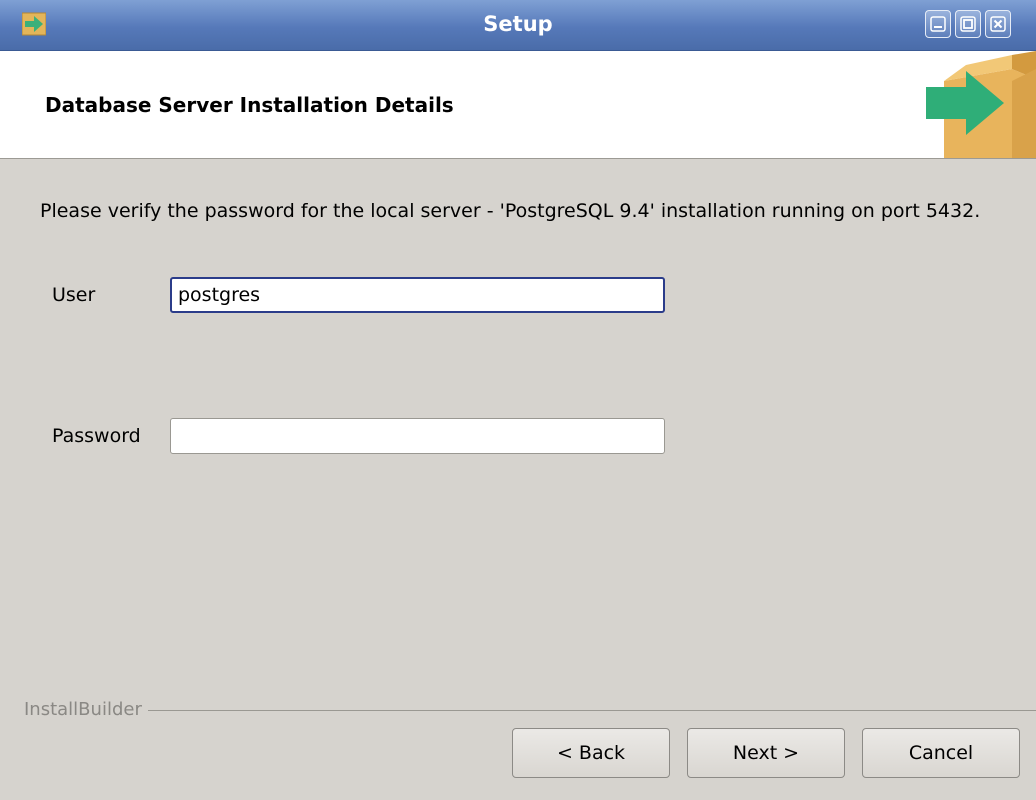 The image size is (1036, 800). I want to click on user-input, so click(417, 295).